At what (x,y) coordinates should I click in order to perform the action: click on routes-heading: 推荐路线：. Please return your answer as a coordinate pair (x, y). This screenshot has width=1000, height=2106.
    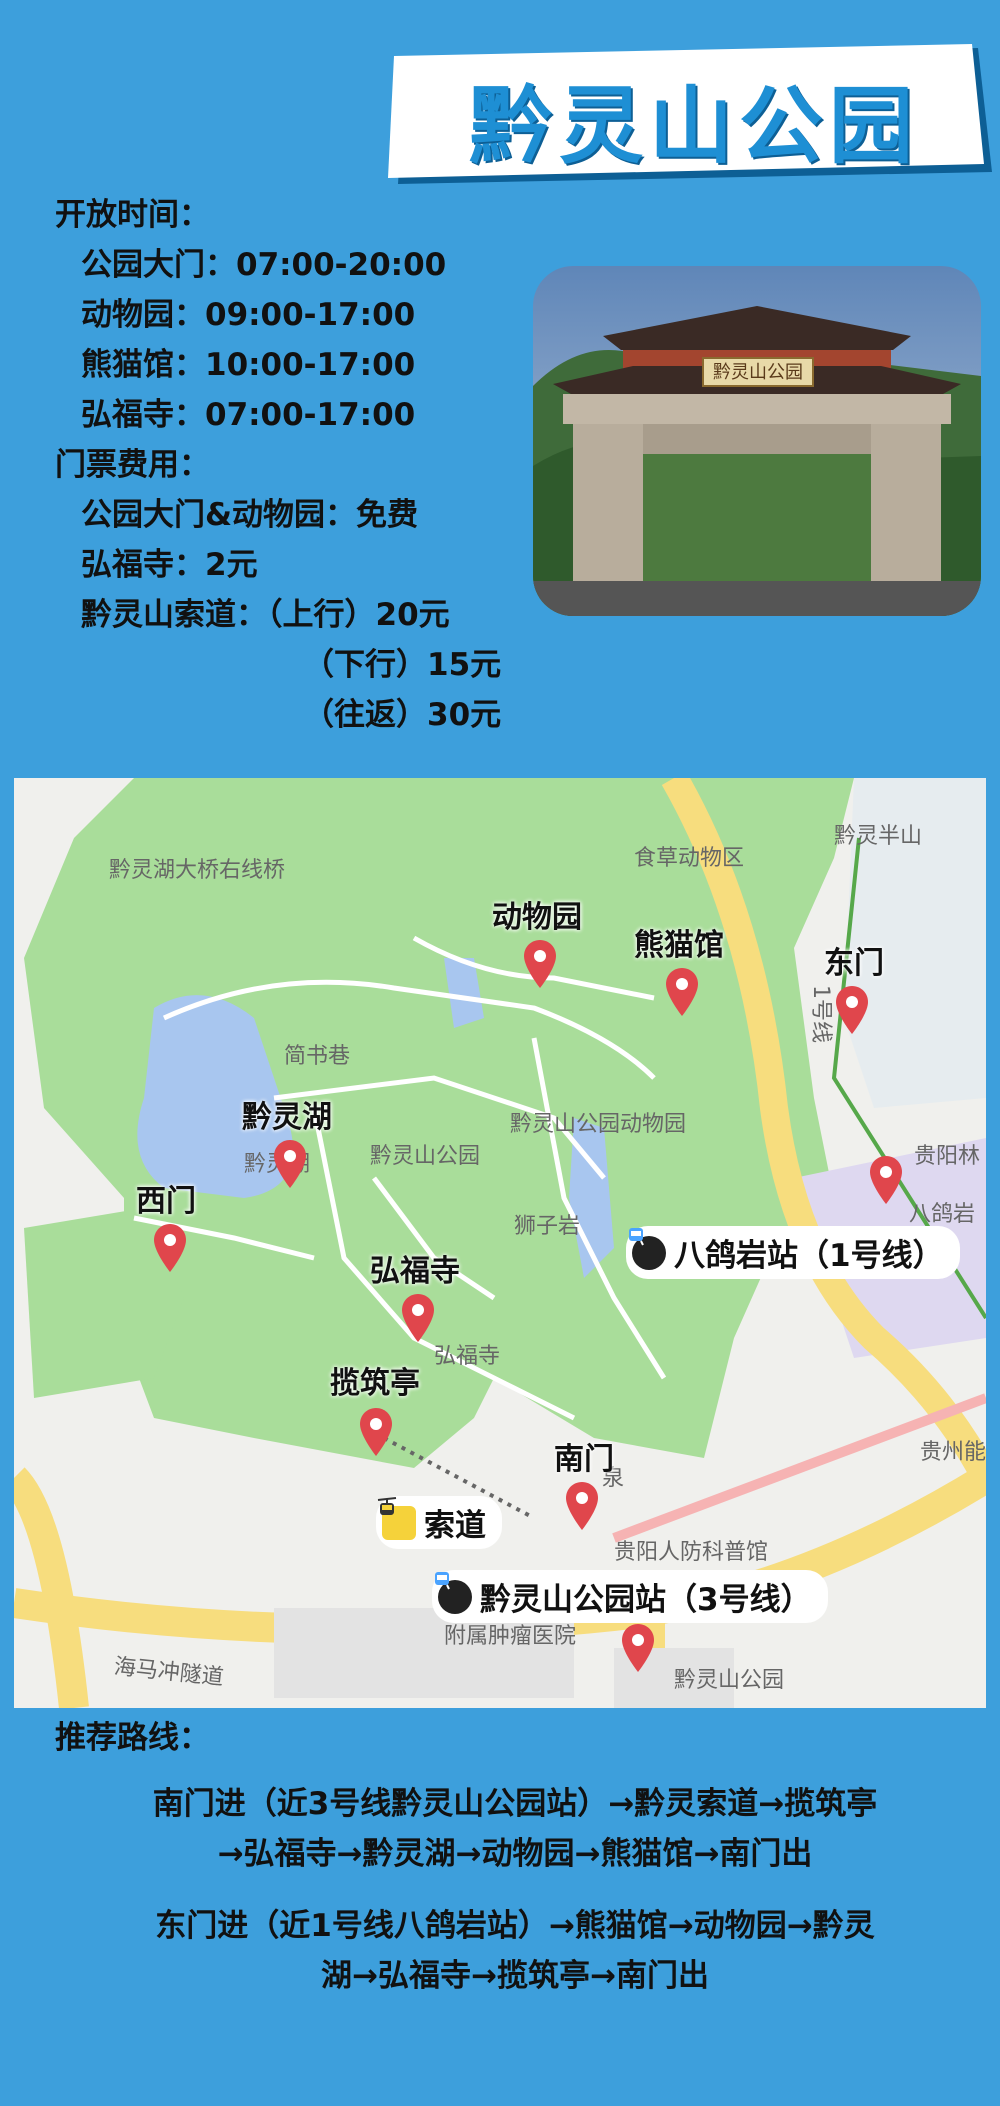
    Looking at the image, I should click on (132, 1738).